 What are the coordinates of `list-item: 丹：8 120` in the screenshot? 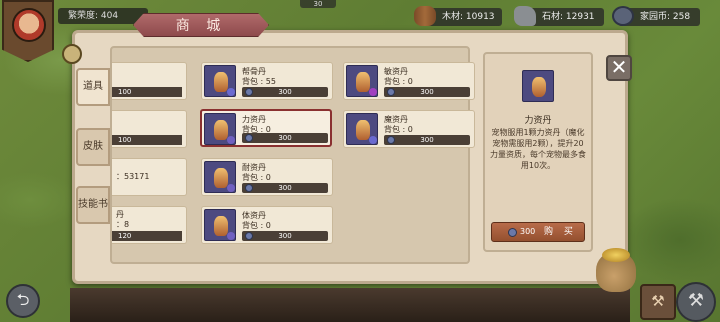 It's located at (149, 225).